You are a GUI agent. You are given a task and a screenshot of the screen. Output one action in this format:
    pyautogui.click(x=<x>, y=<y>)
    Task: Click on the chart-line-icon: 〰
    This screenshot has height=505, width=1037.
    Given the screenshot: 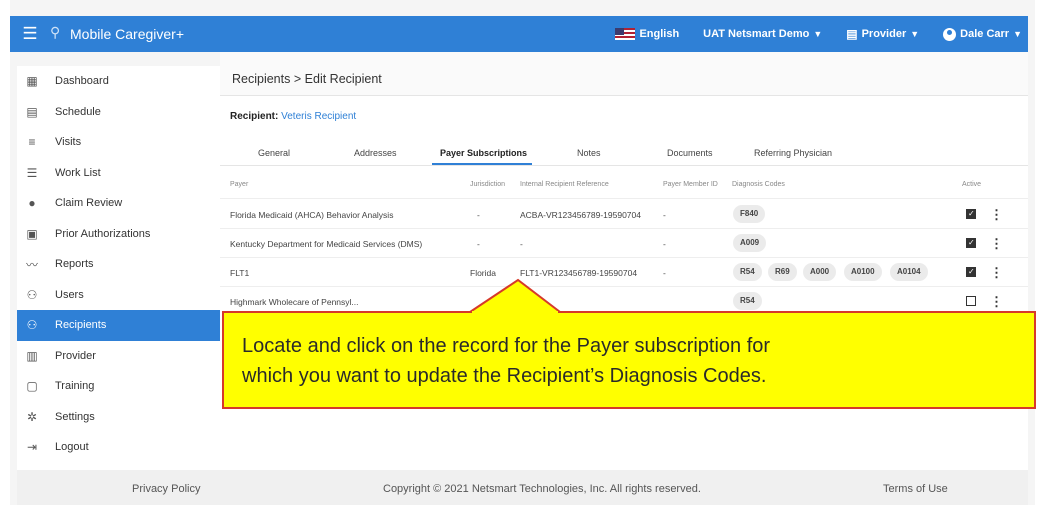 What is the action you would take?
    pyautogui.click(x=31, y=264)
    